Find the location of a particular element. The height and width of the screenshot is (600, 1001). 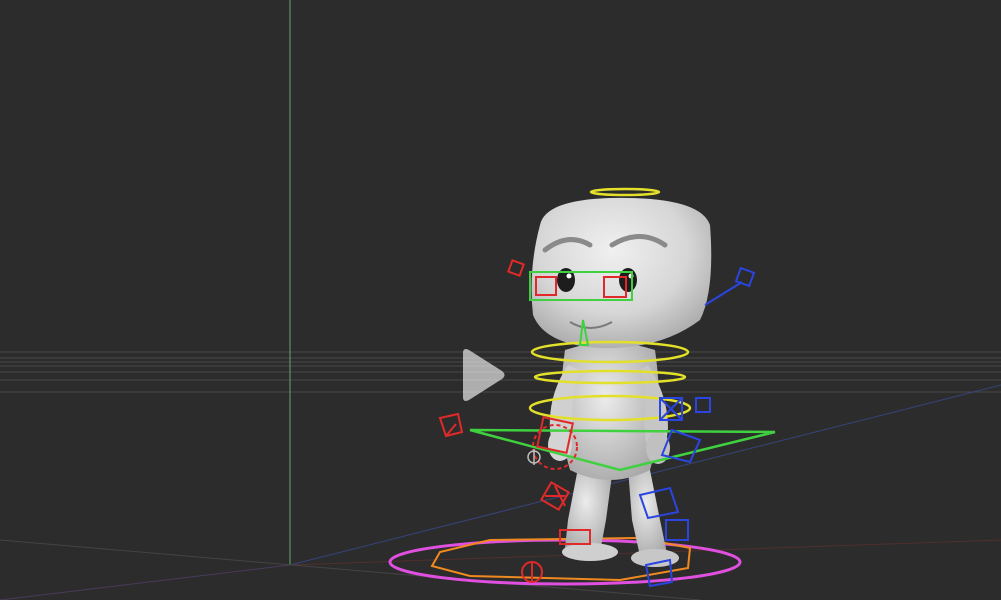

play-icon is located at coordinates (484, 375).